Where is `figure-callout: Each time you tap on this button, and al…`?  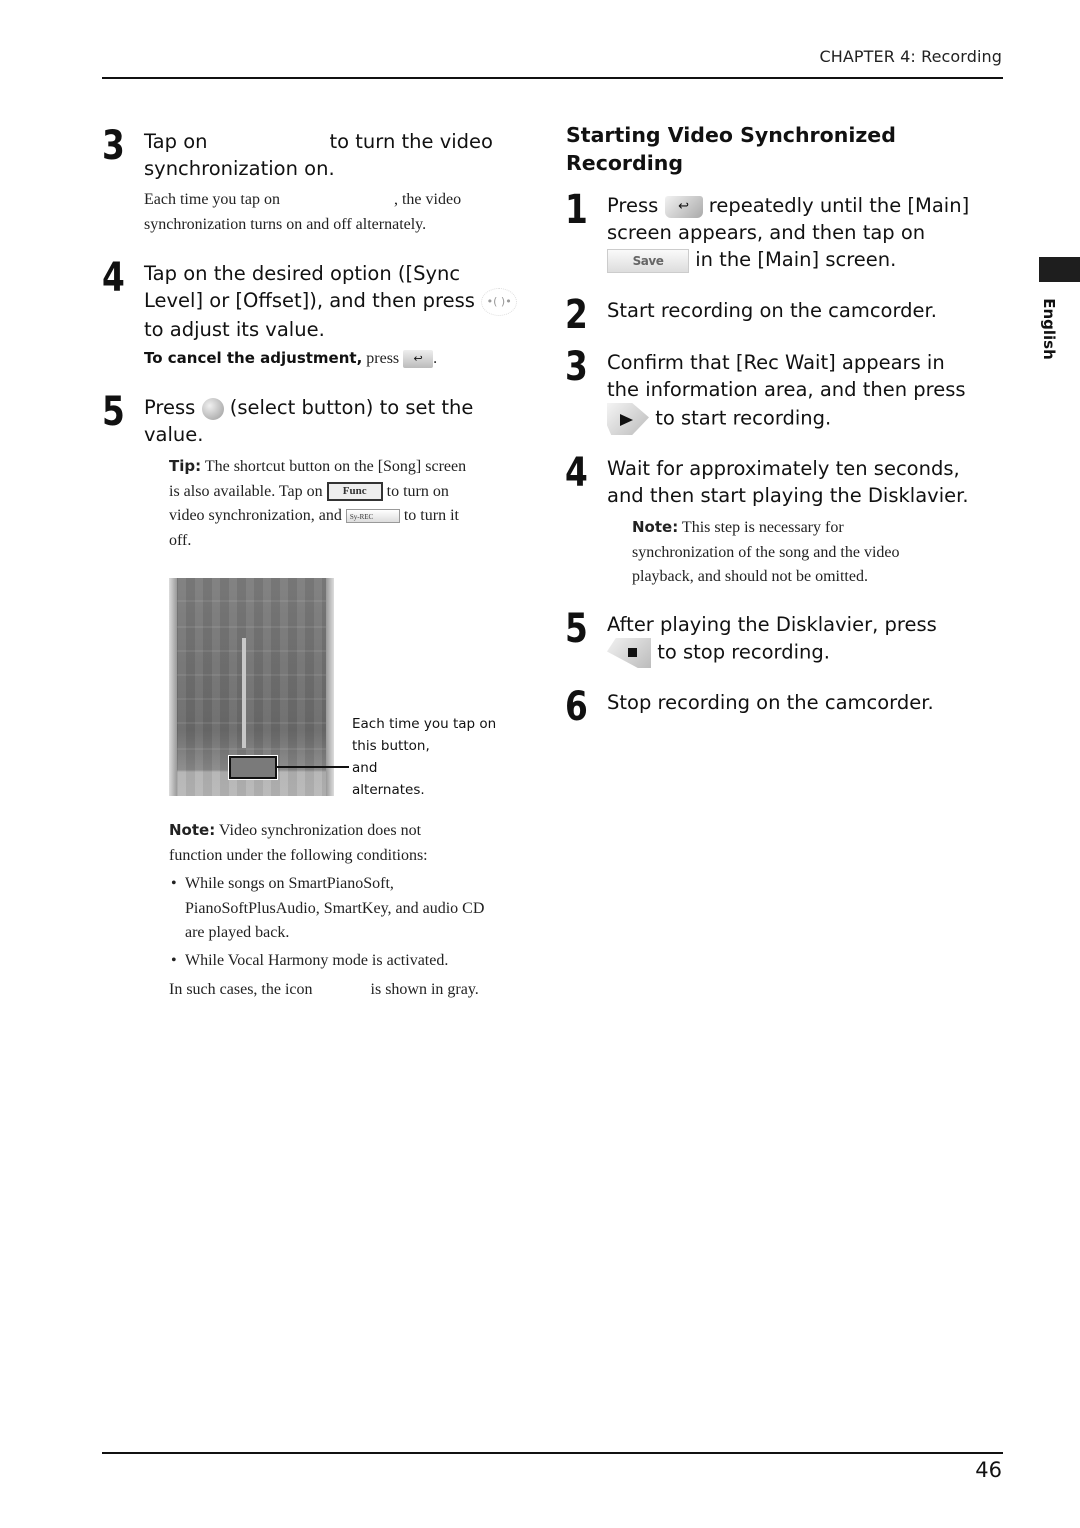 figure-callout: Each time you tap on this button, and al… is located at coordinates (424, 757).